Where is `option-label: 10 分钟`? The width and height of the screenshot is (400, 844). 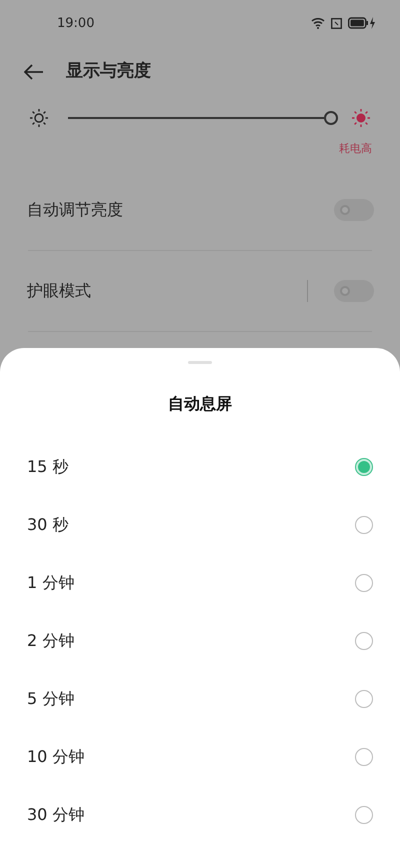 option-label: 10 分钟 is located at coordinates (56, 757).